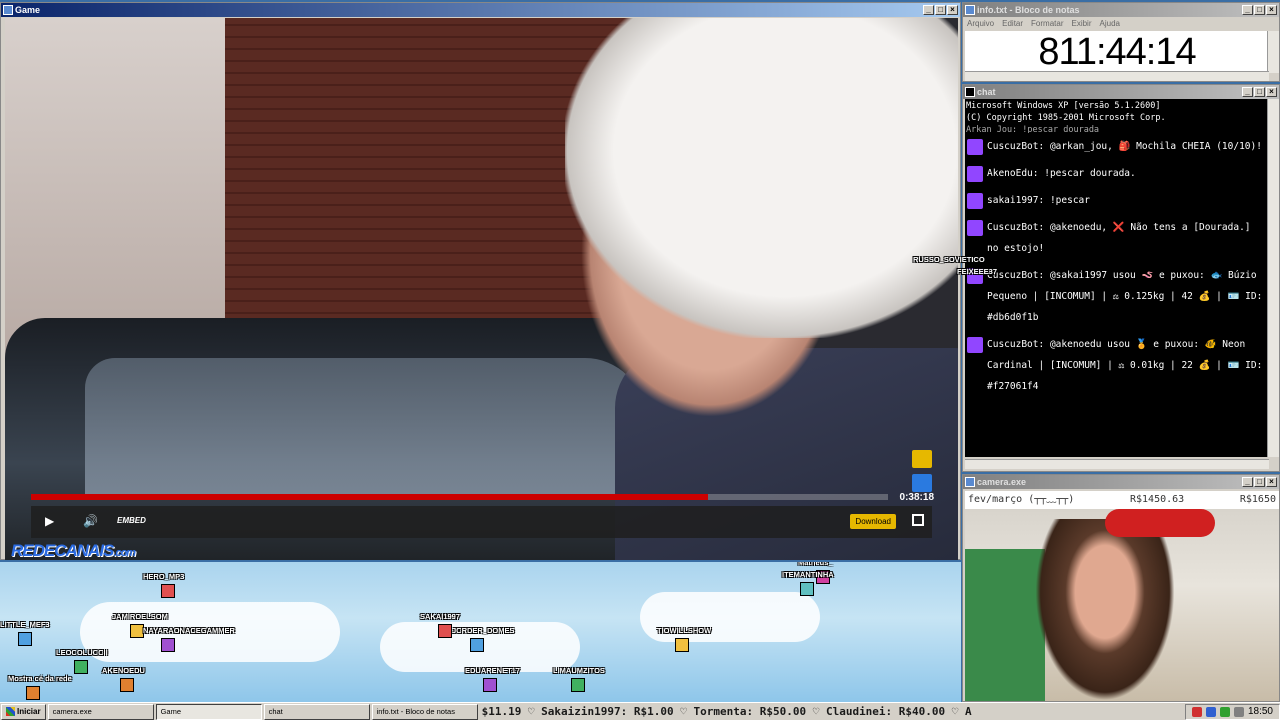 Image resolution: width=1280 pixels, height=720 pixels. What do you see at coordinates (1033, 129) in the screenshot?
I see `chat-partial-line: Arkan_Jou: !pescar dourada` at bounding box center [1033, 129].